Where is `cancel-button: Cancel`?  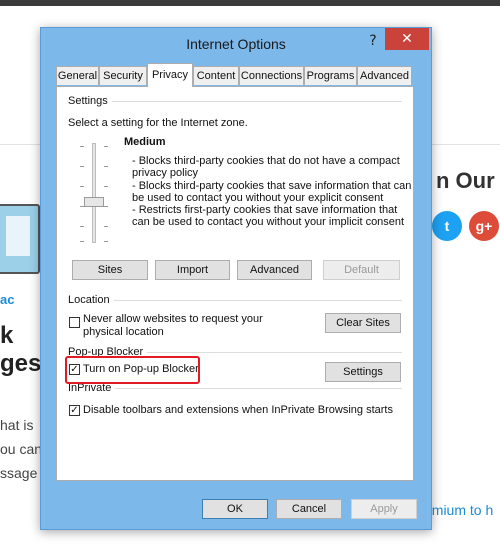 cancel-button: Cancel is located at coordinates (309, 509).